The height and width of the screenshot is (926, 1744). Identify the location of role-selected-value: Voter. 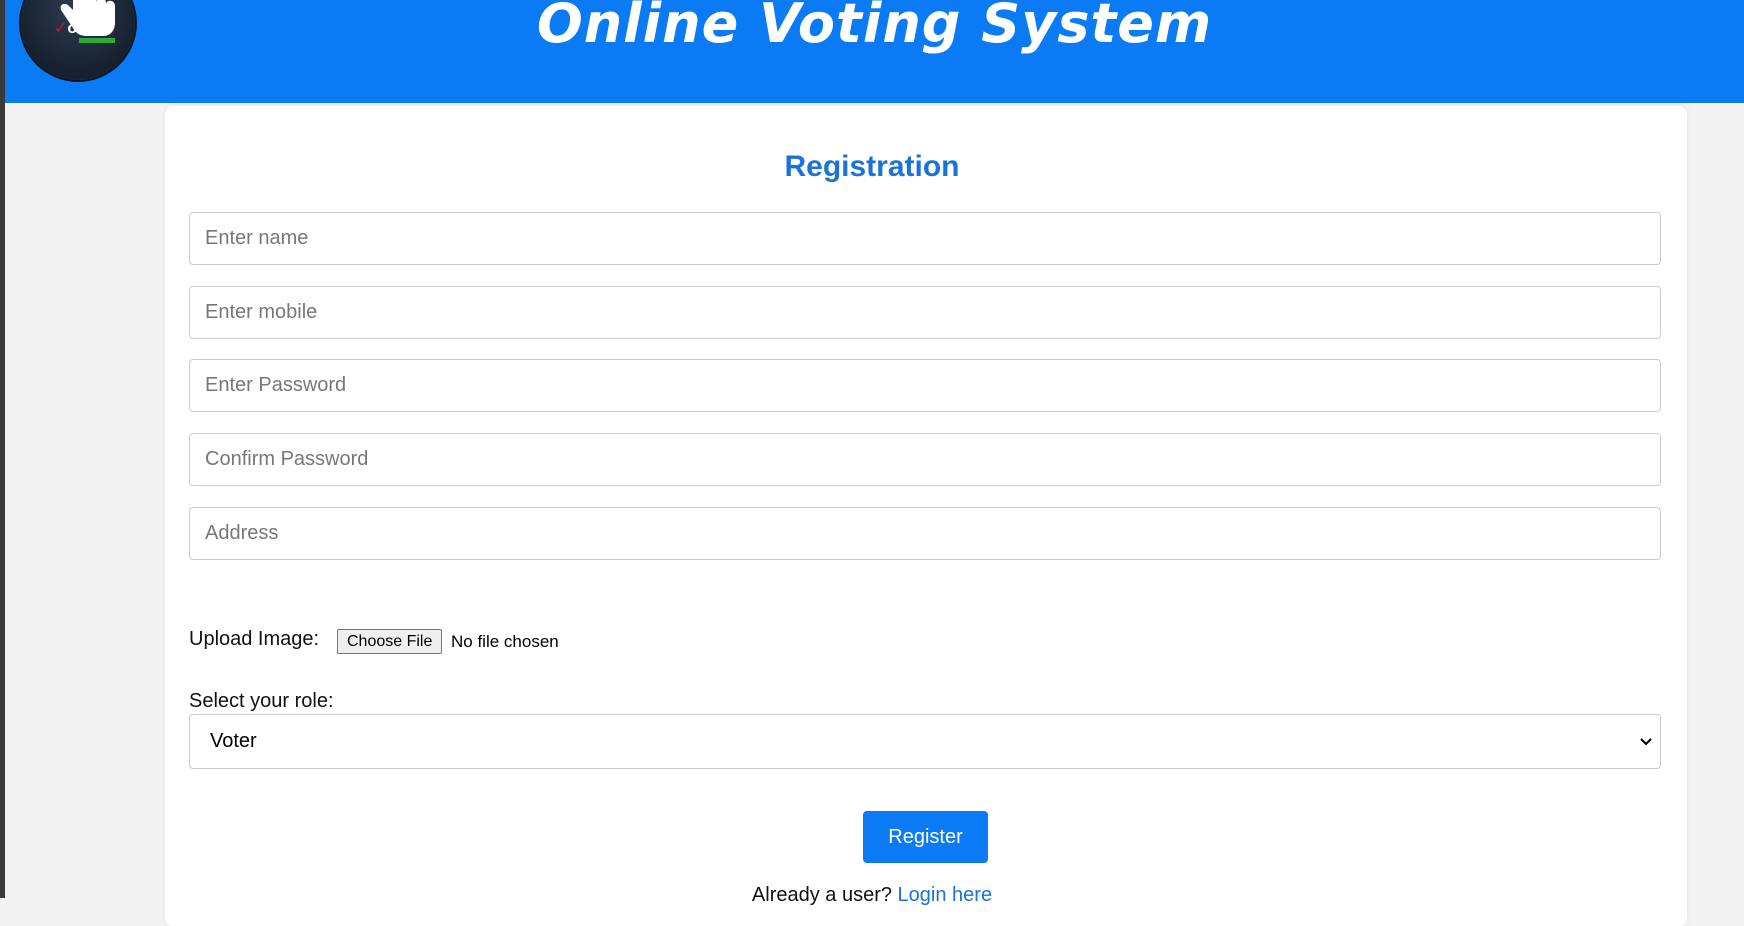
(233, 741).